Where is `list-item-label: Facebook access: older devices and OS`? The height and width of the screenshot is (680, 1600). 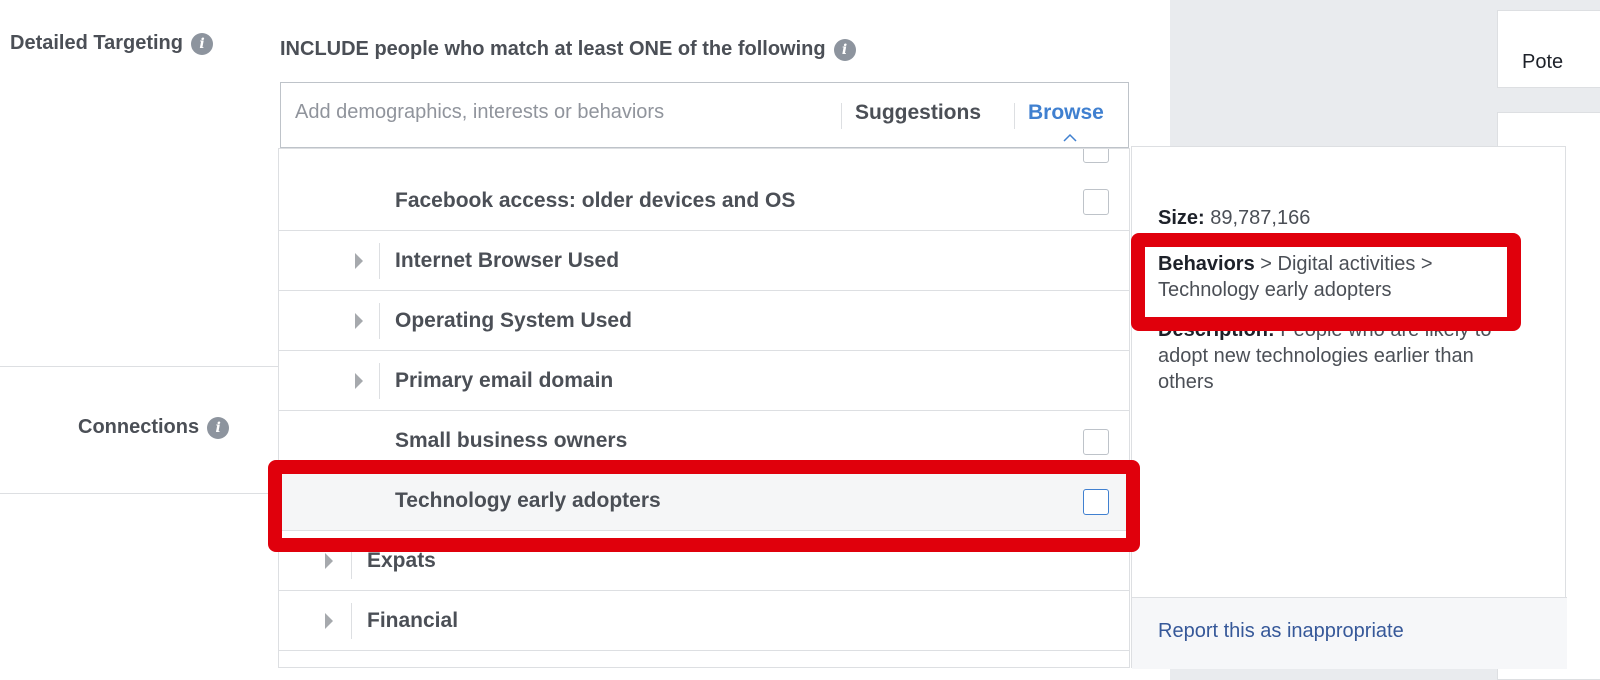 list-item-label: Facebook access: older devices and OS is located at coordinates (595, 200).